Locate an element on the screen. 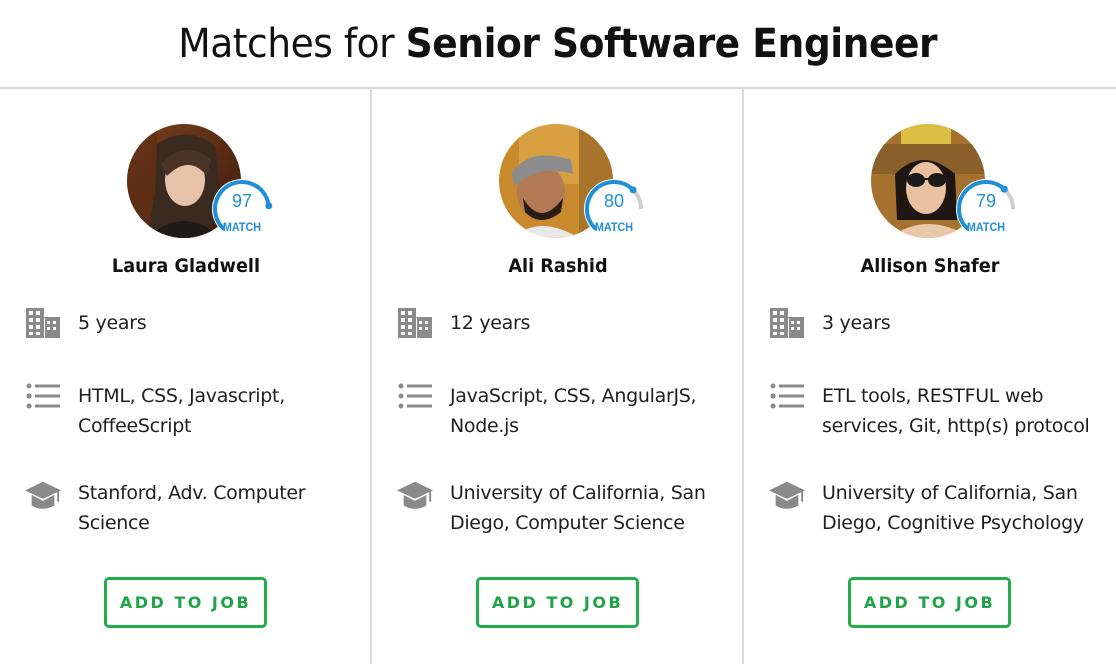 Image resolution: width=1116 pixels, height=664 pixels. skills-text: JavaScript, CSS, AngularJS, Node.js is located at coordinates (573, 411).